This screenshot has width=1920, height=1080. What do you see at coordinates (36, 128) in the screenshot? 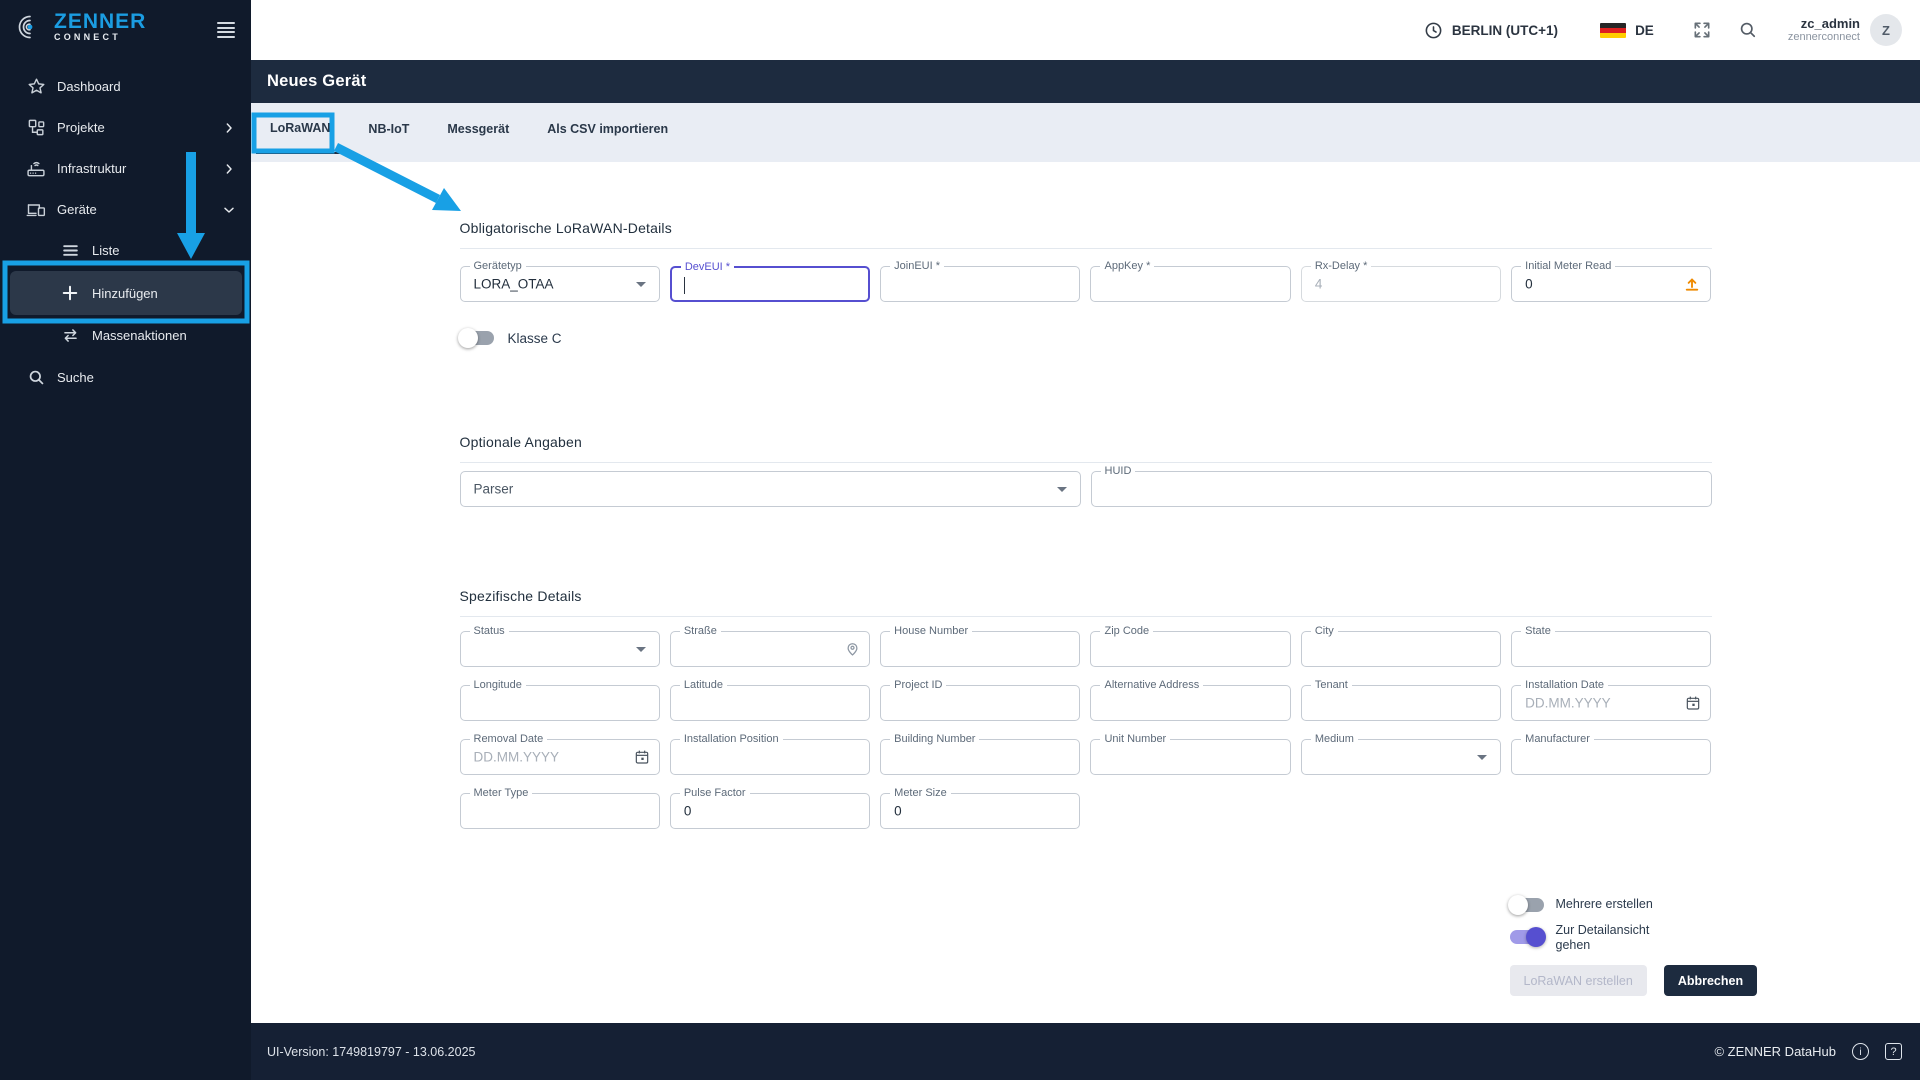
I see `projects-icon` at bounding box center [36, 128].